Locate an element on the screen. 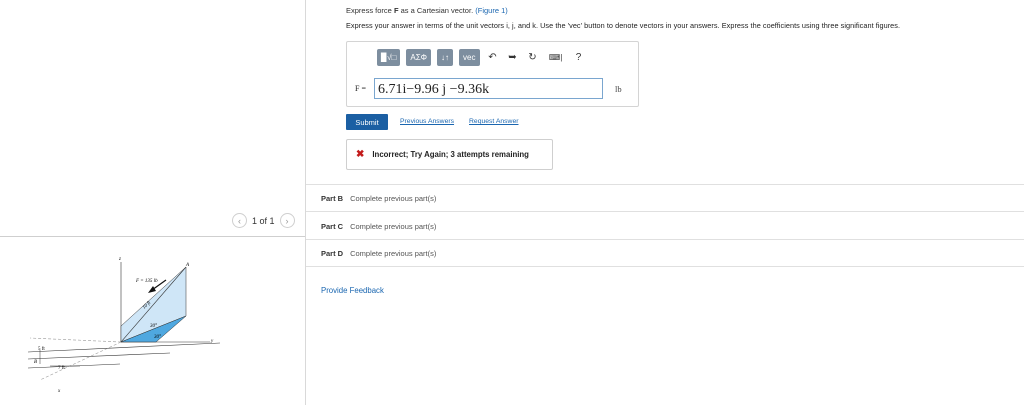 The image size is (1024, 405). dim2-label: 7 ft is located at coordinates (61, 368).